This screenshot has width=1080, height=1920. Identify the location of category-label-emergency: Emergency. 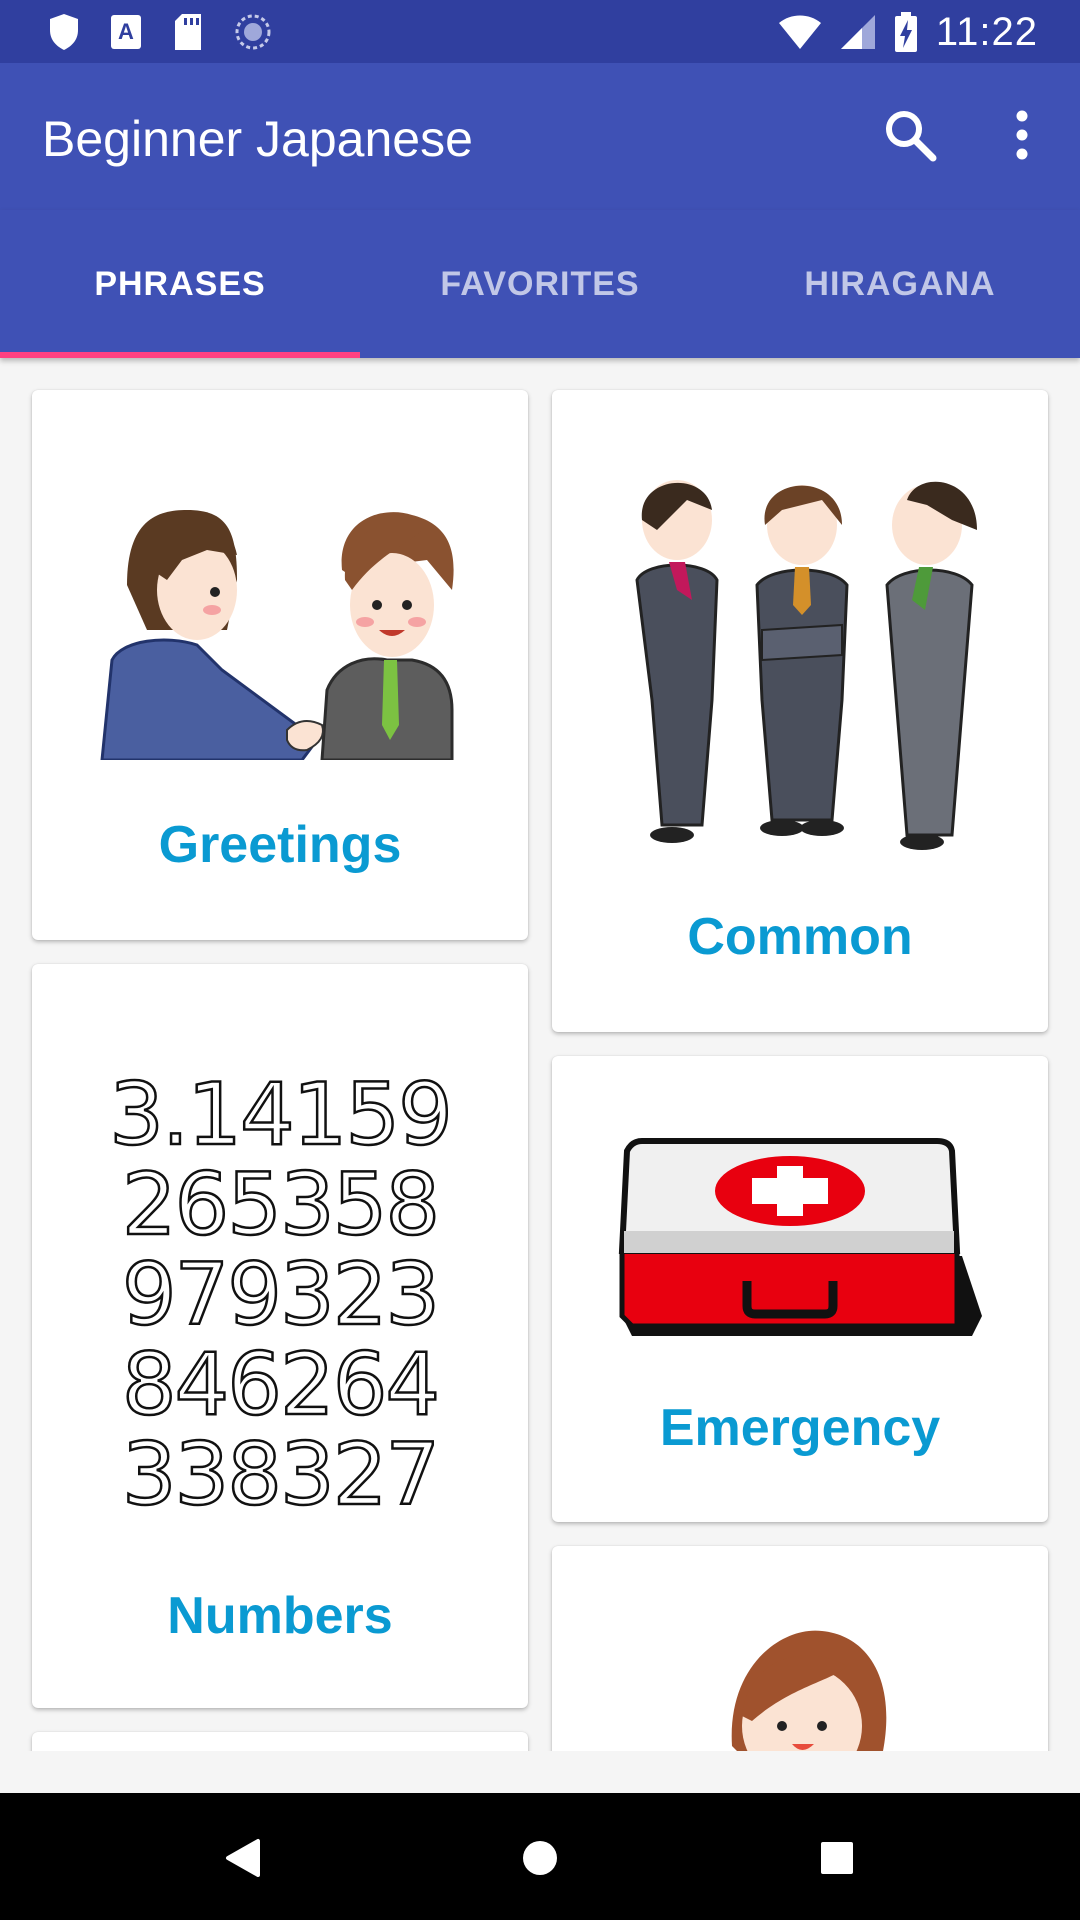
(800, 1428).